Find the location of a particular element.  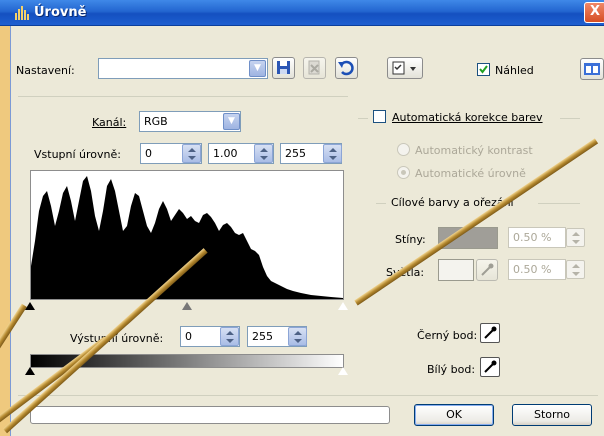

input-white-slider is located at coordinates (343, 306).